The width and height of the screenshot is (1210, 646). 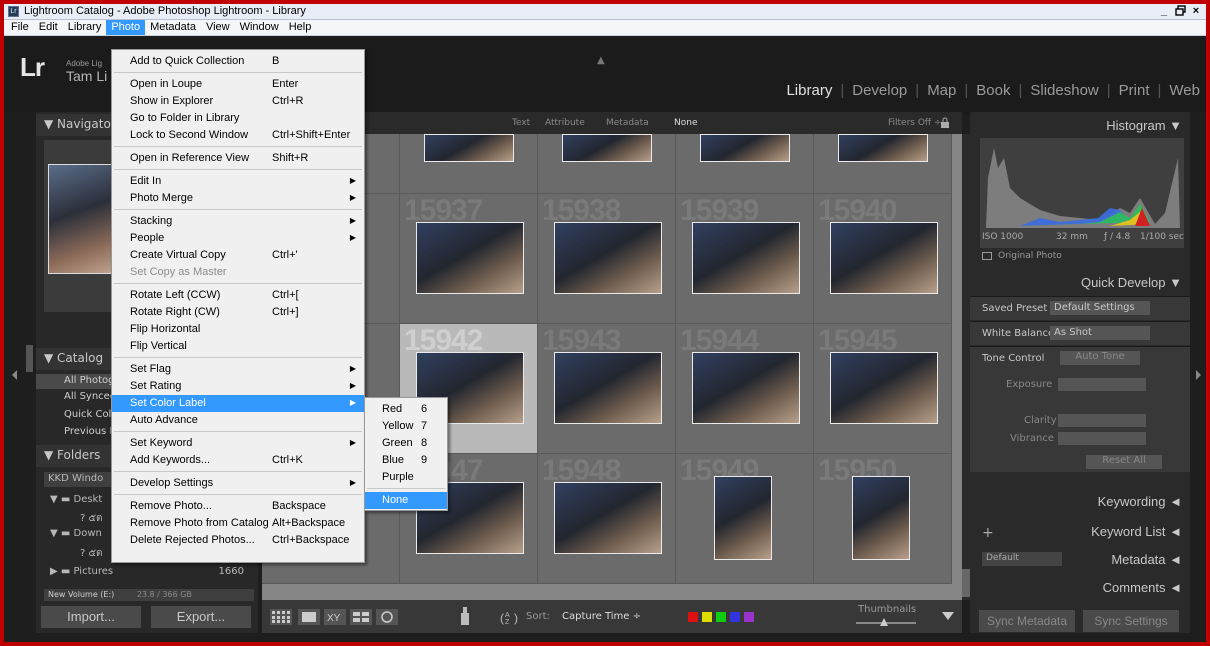 What do you see at coordinates (238, 181) in the screenshot?
I see `menu-item-edit-in: Edit In ▶` at bounding box center [238, 181].